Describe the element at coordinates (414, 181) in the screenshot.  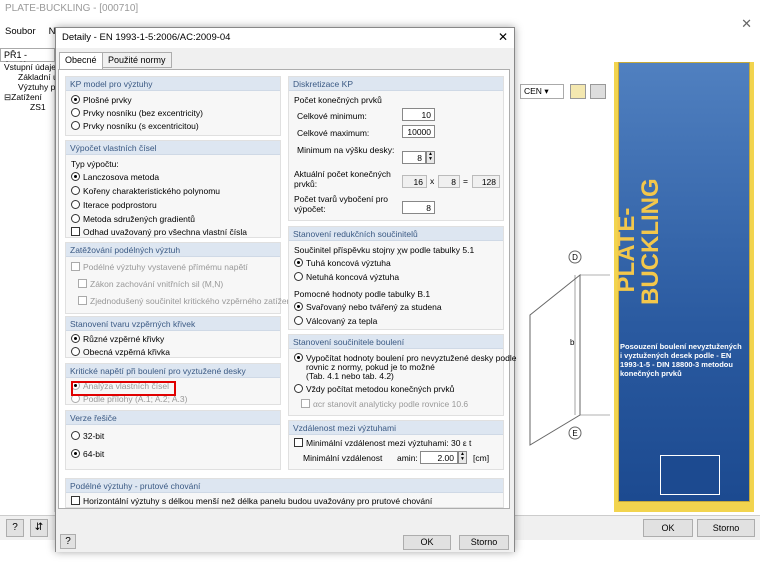
I see `aktualni-x: 16` at that location.